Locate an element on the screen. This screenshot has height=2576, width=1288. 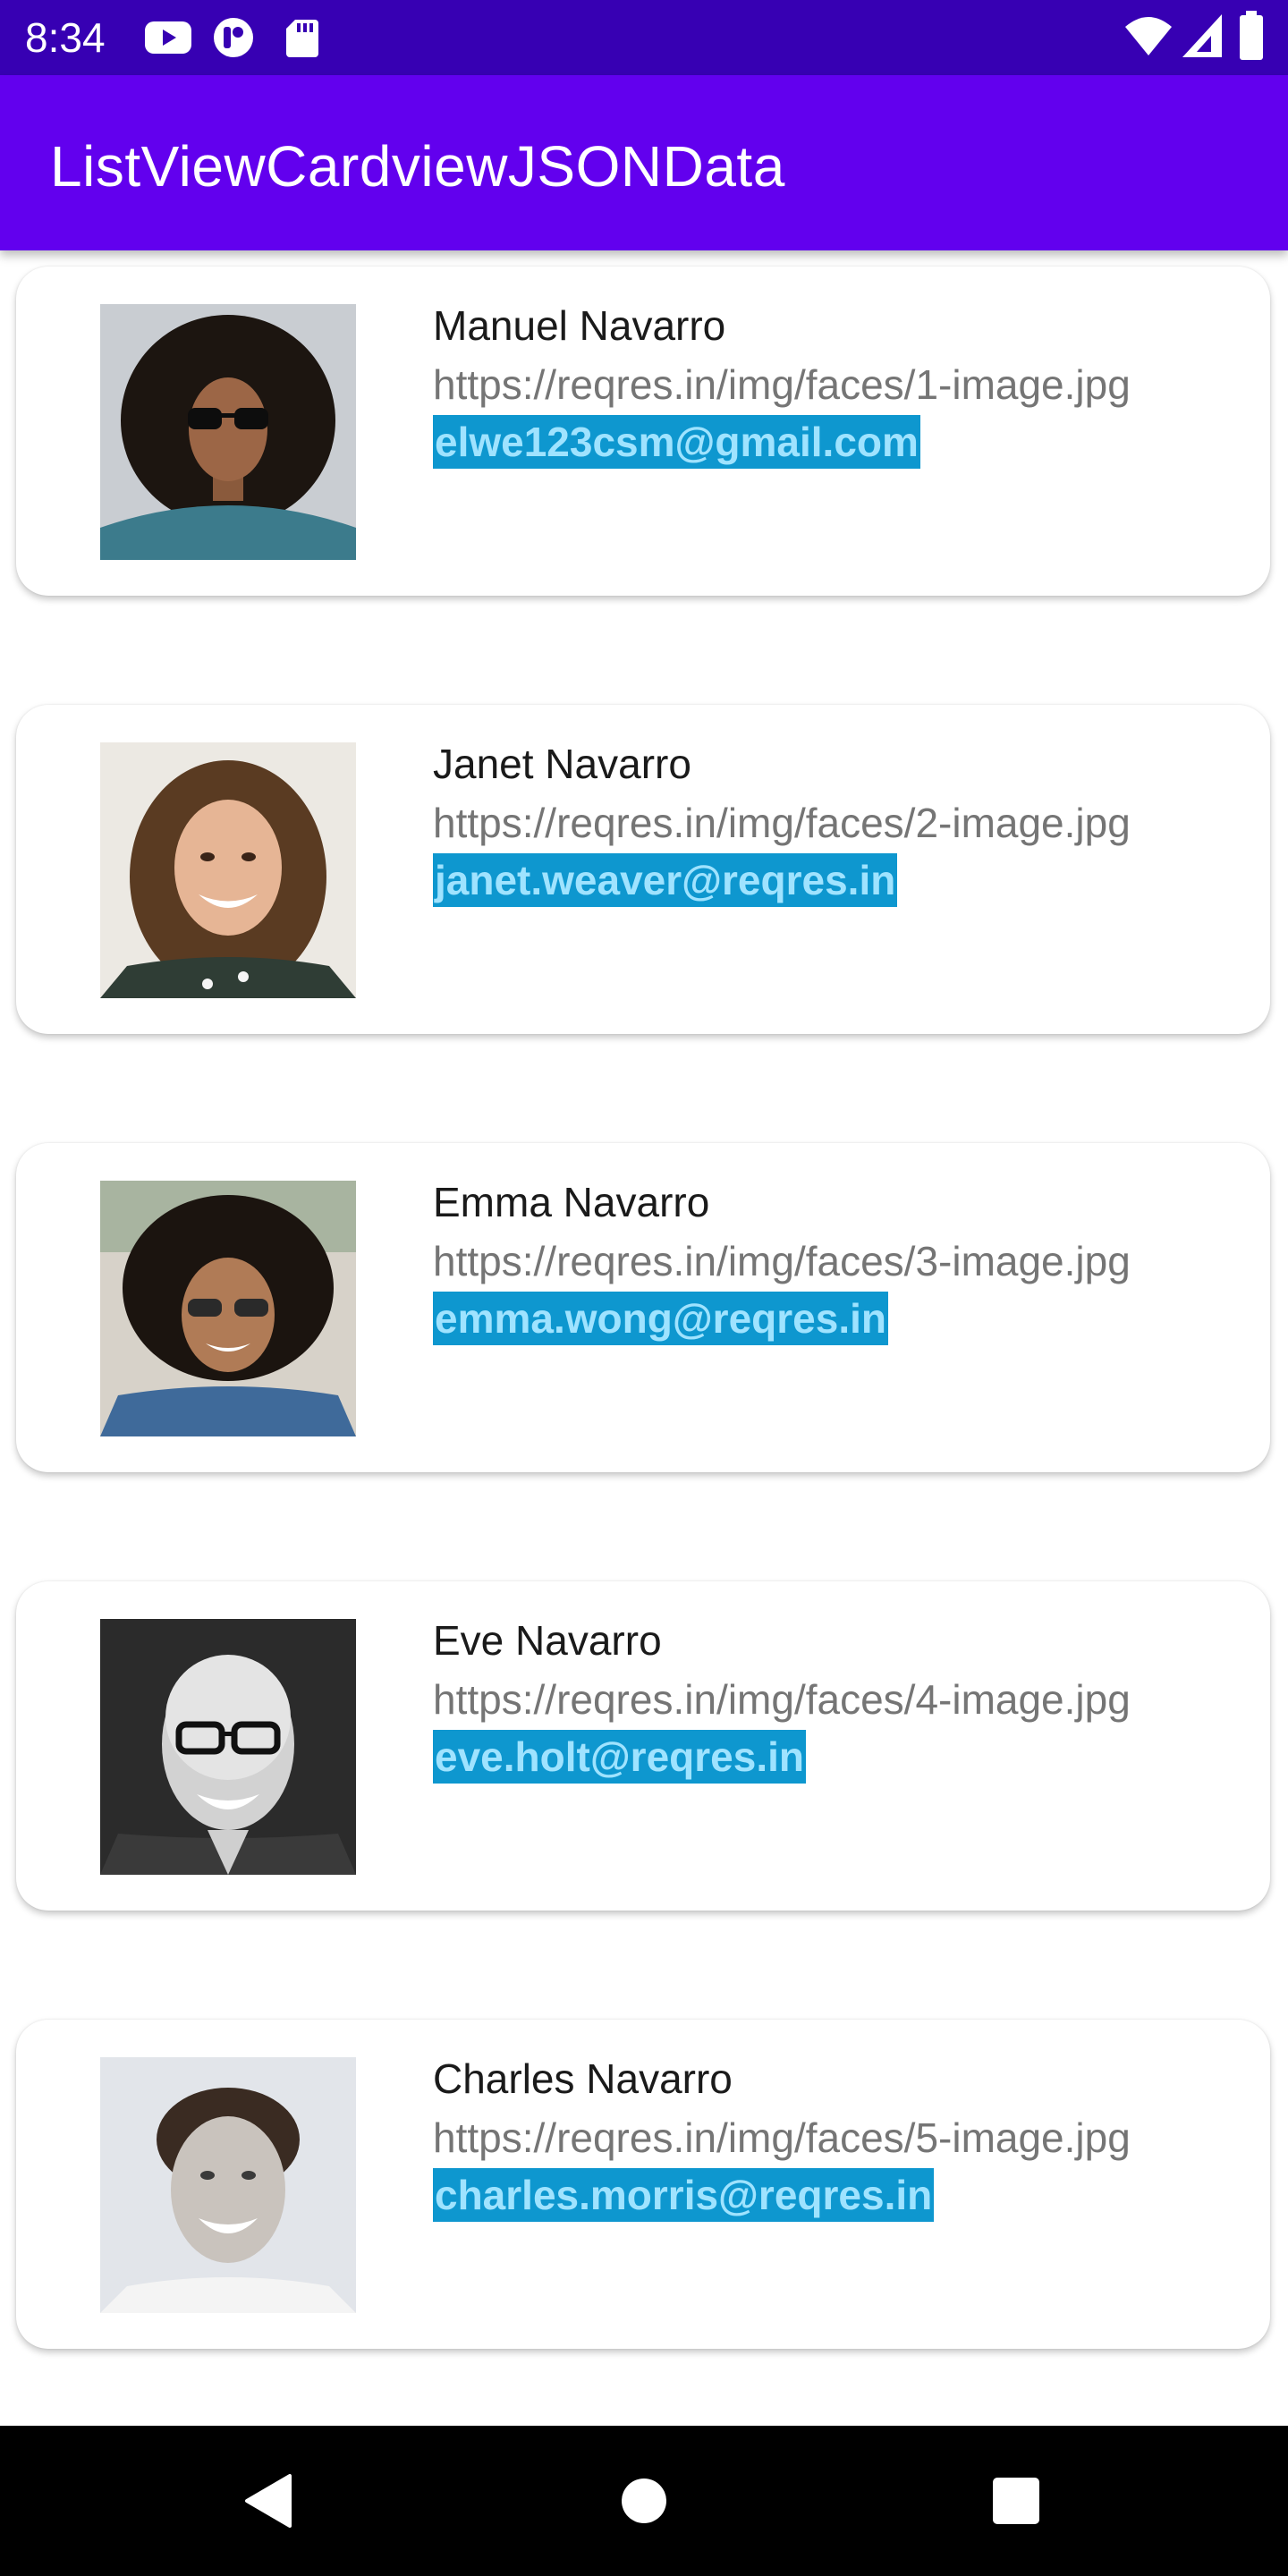
back-icon is located at coordinates (270, 2501).